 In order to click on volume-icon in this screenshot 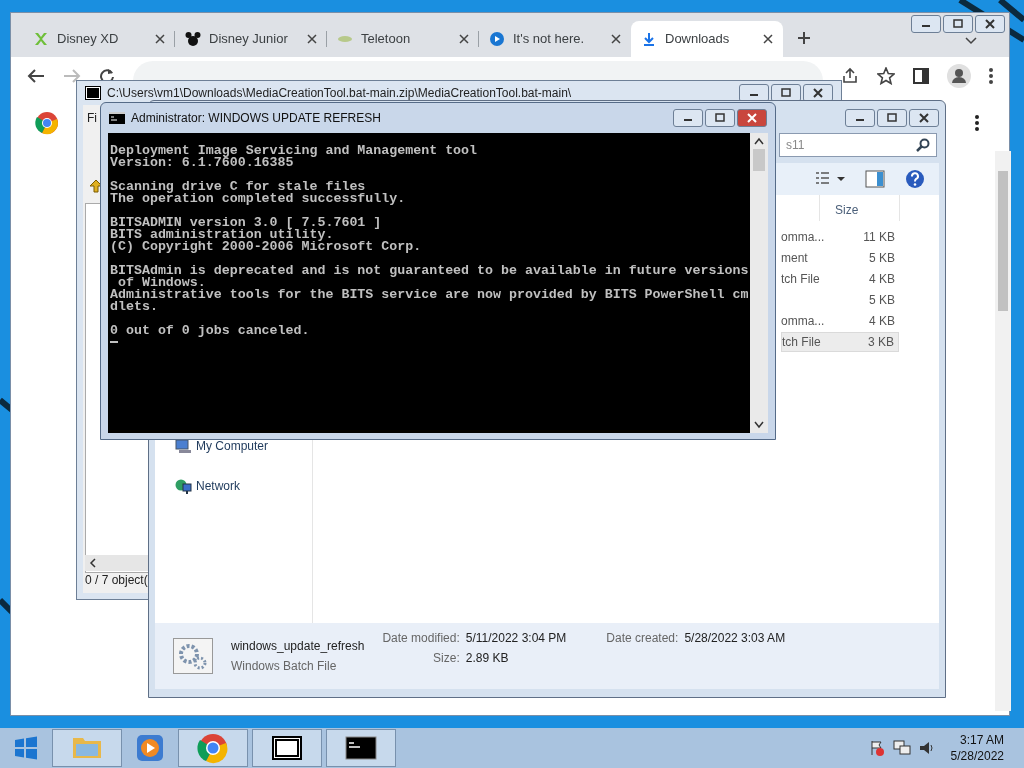, I will do `click(926, 748)`.